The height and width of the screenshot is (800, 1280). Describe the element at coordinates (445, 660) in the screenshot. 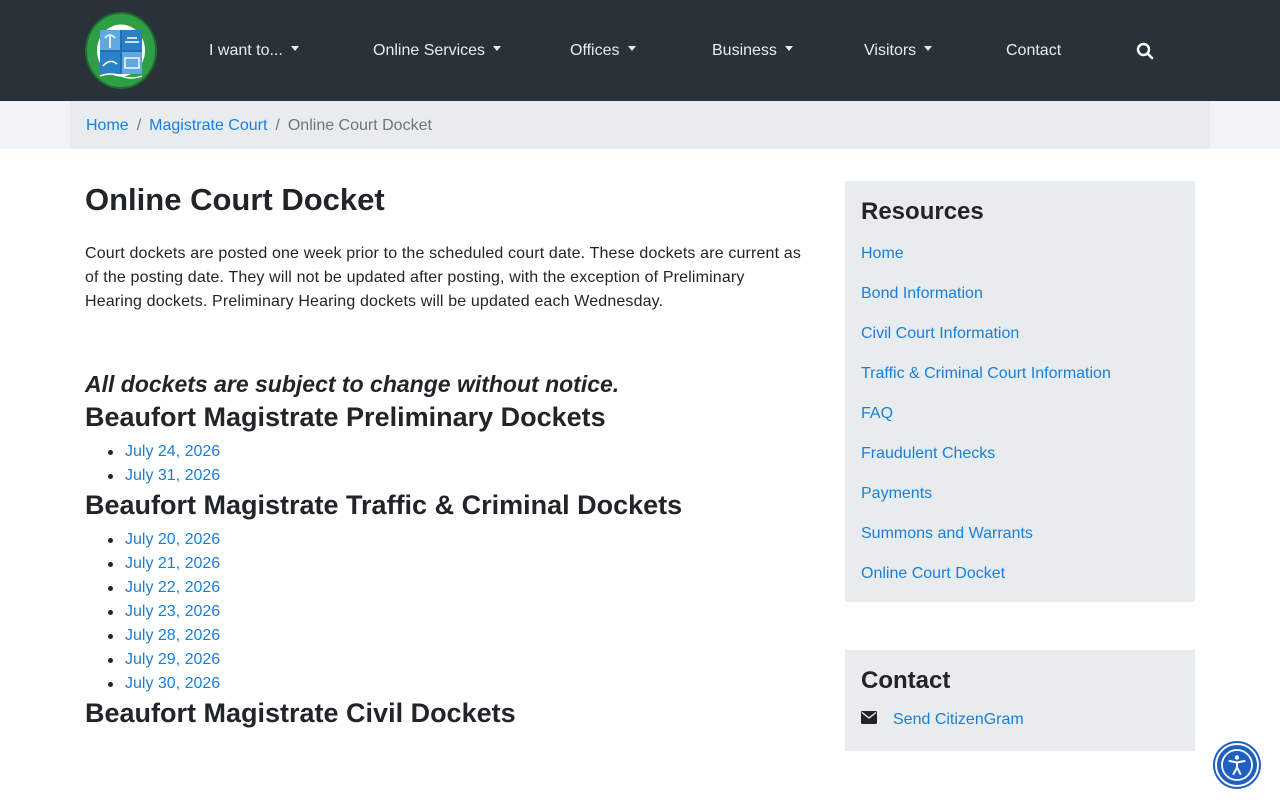

I see `list-item: July 29, 2026` at that location.